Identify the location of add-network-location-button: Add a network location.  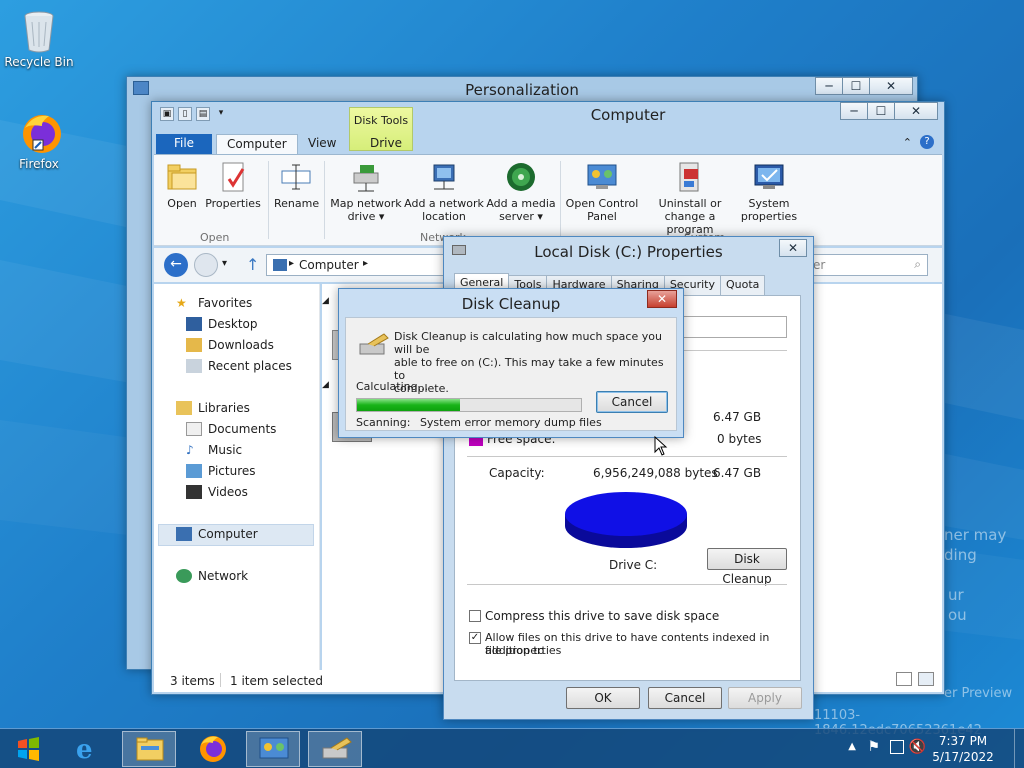
(444, 192).